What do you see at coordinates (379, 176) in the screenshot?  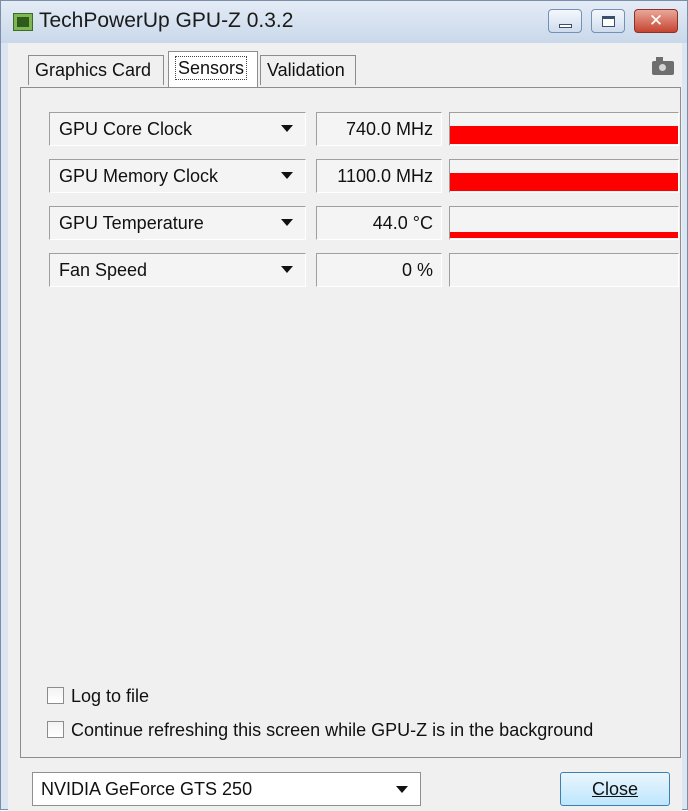 I see `sensor-value: 1100.0 MHz` at bounding box center [379, 176].